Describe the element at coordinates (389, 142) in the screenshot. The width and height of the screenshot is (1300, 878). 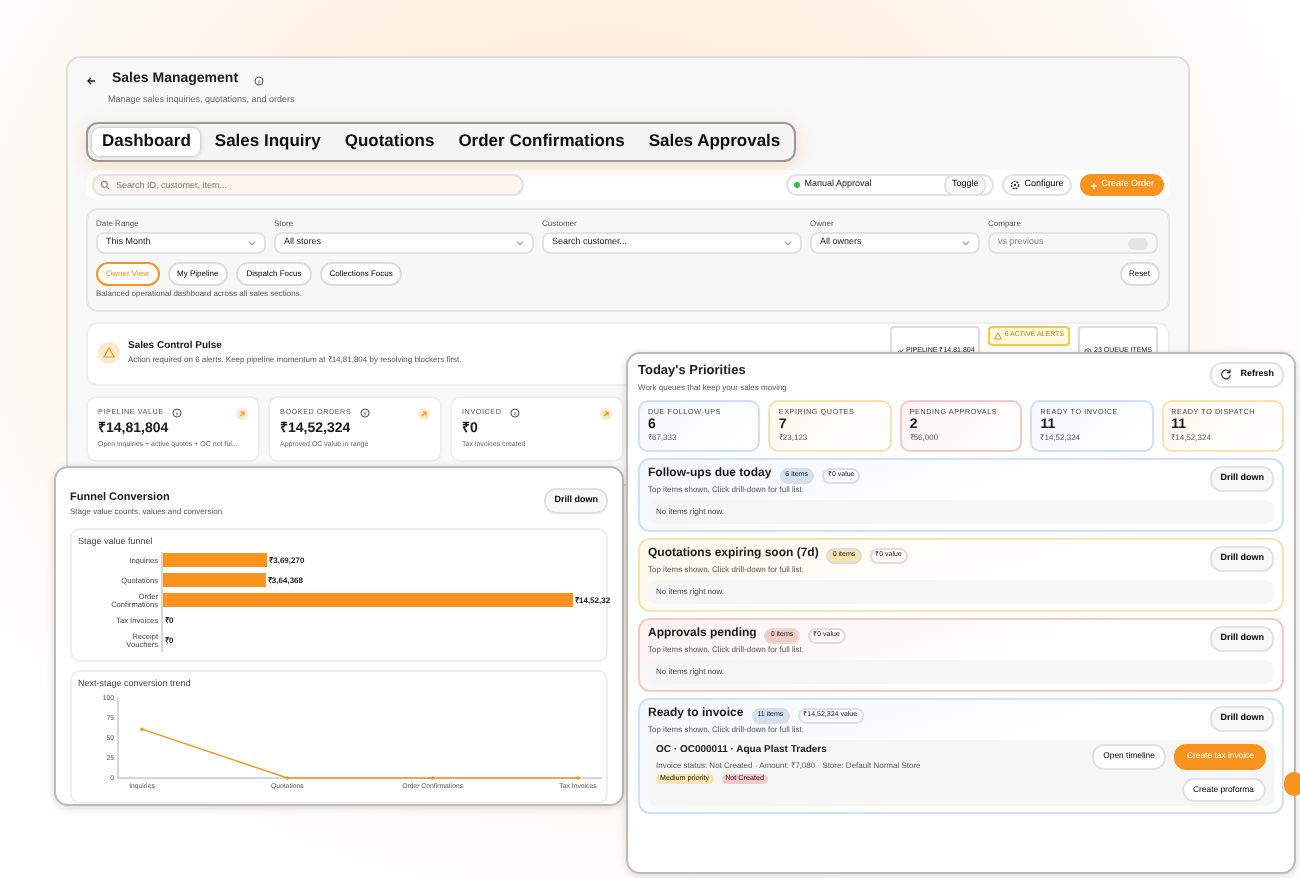
I see `tab: Quotations` at that location.